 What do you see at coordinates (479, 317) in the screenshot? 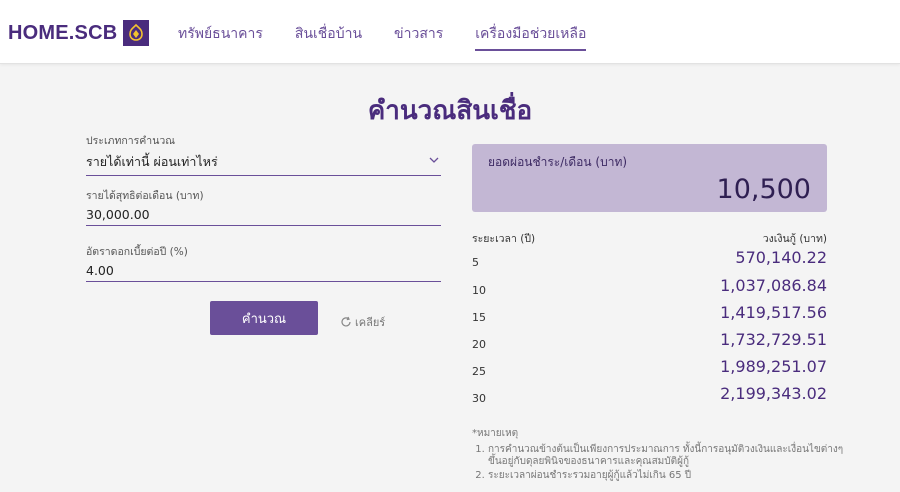
I see `row-period: 15` at bounding box center [479, 317].